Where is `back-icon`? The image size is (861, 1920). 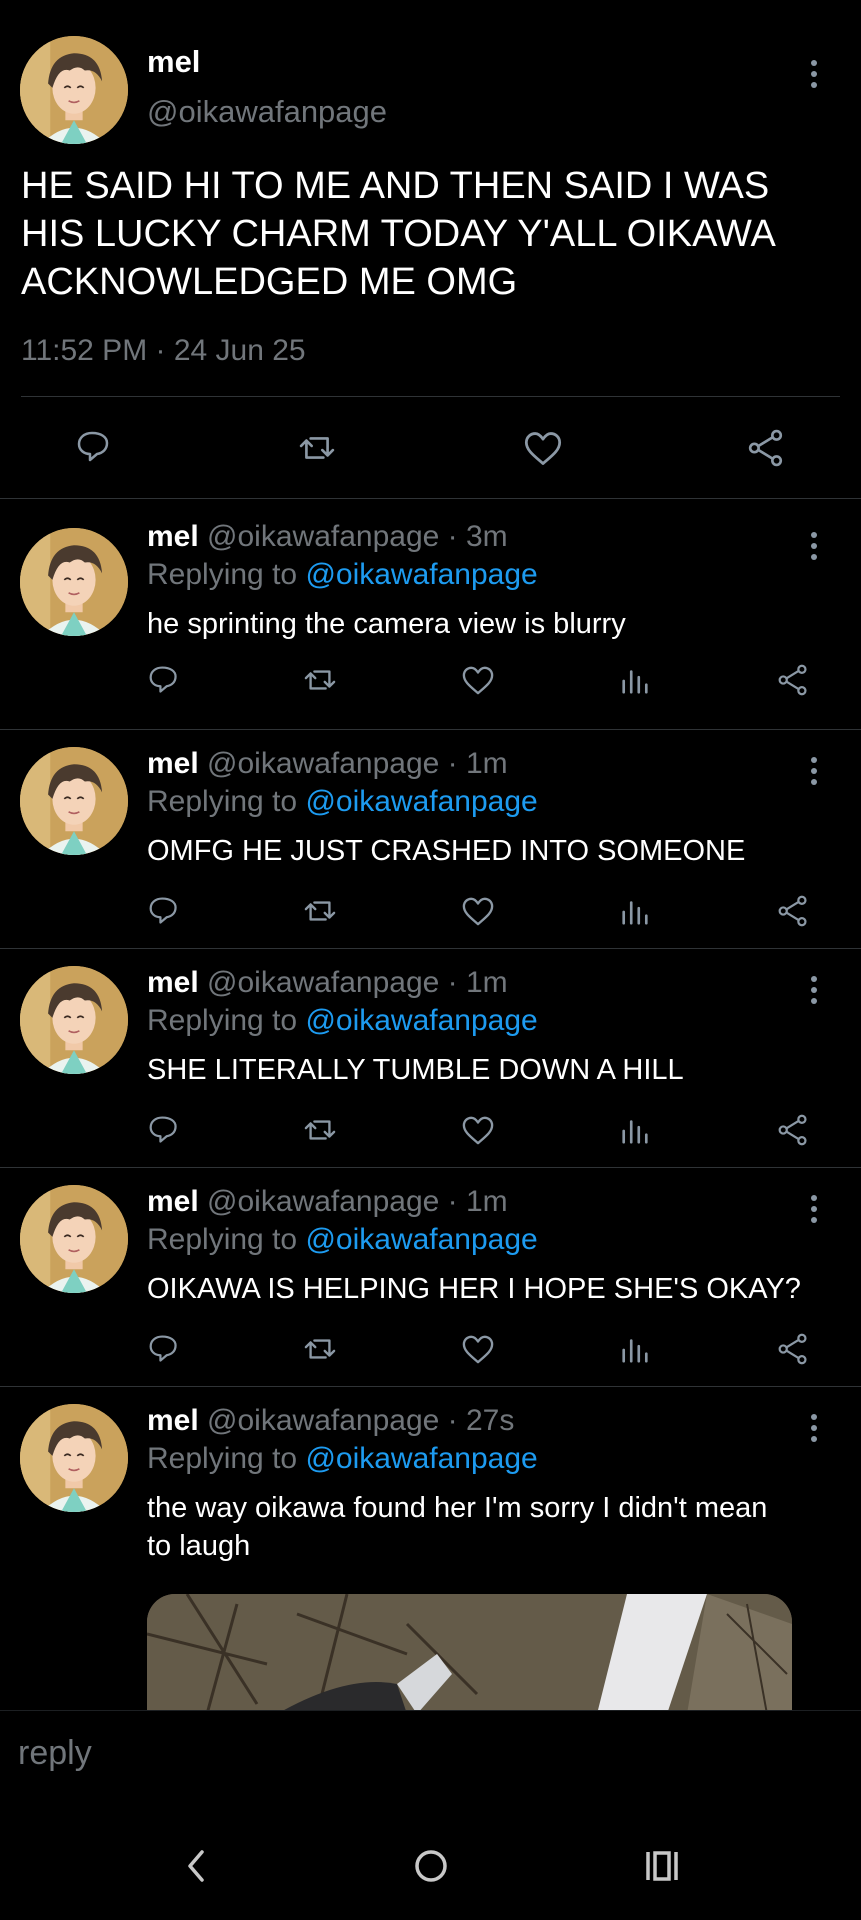 back-icon is located at coordinates (196, 1866).